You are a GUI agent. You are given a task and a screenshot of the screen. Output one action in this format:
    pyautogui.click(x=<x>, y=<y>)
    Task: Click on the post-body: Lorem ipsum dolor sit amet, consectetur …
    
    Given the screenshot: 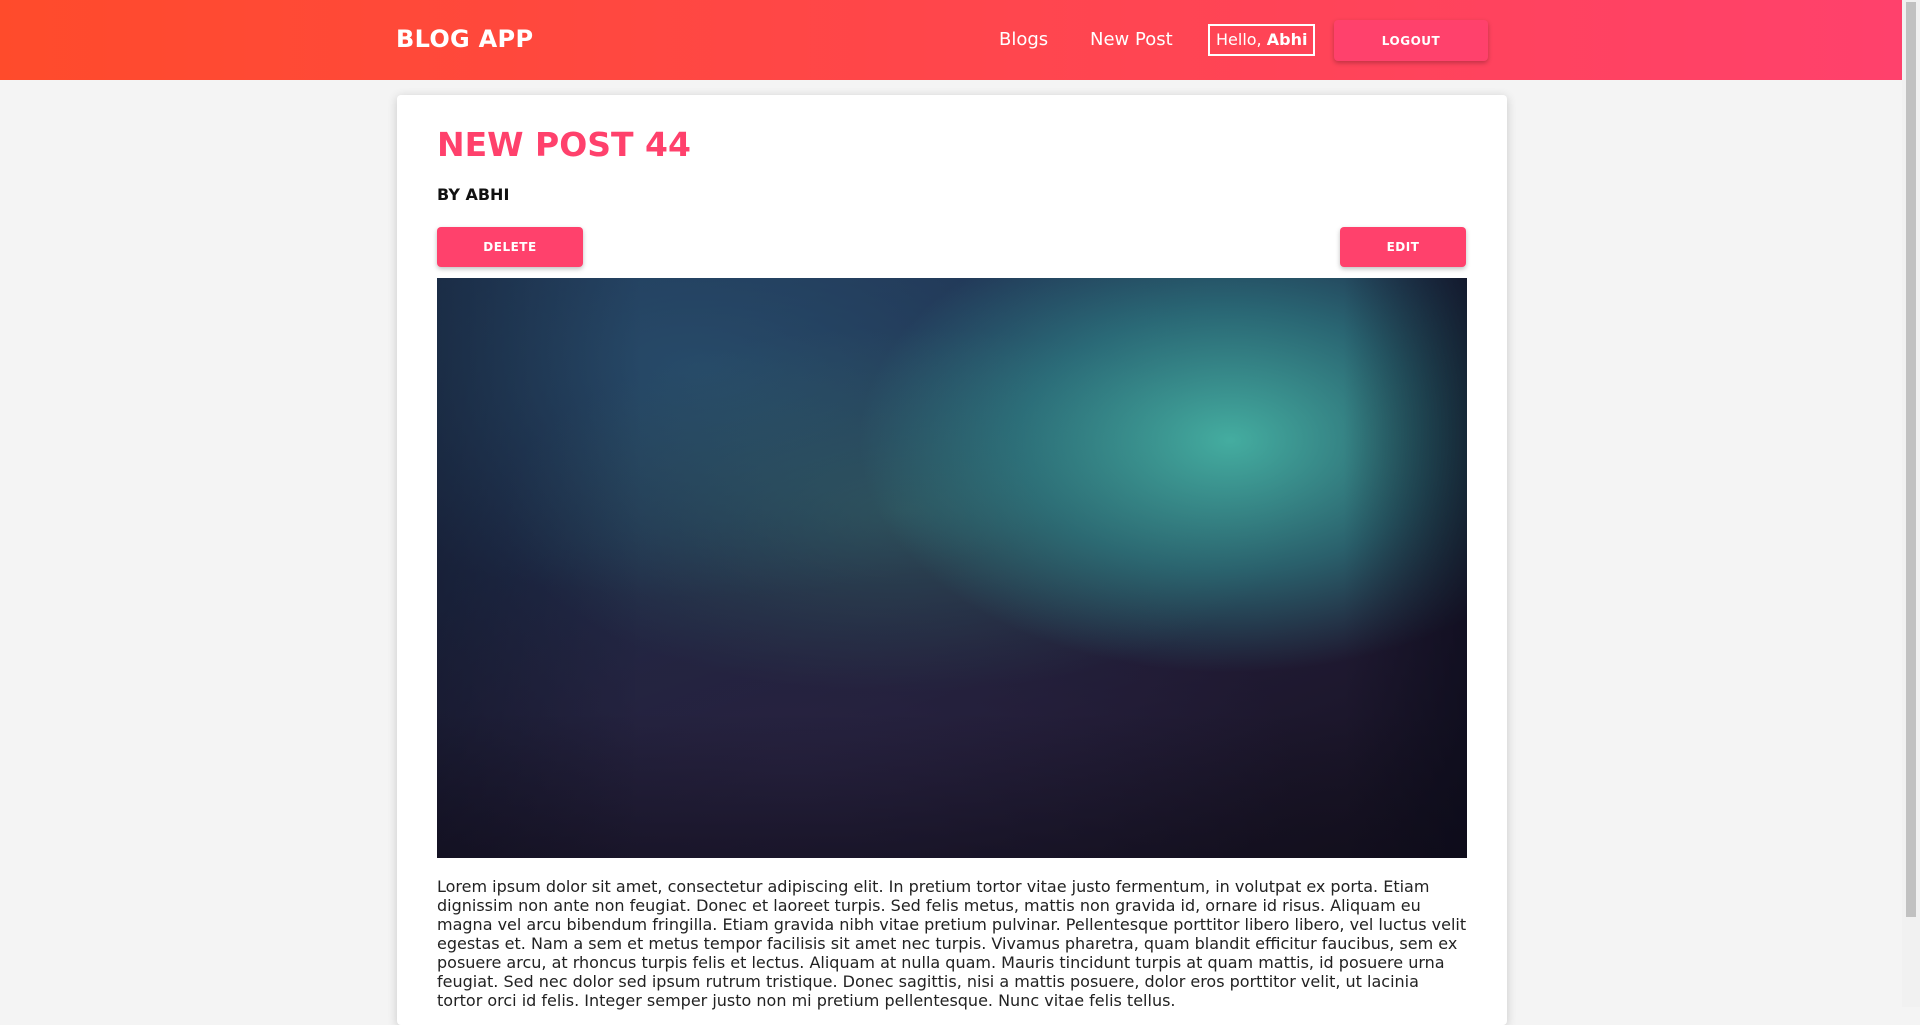 What is the action you would take?
    pyautogui.click(x=952, y=943)
    